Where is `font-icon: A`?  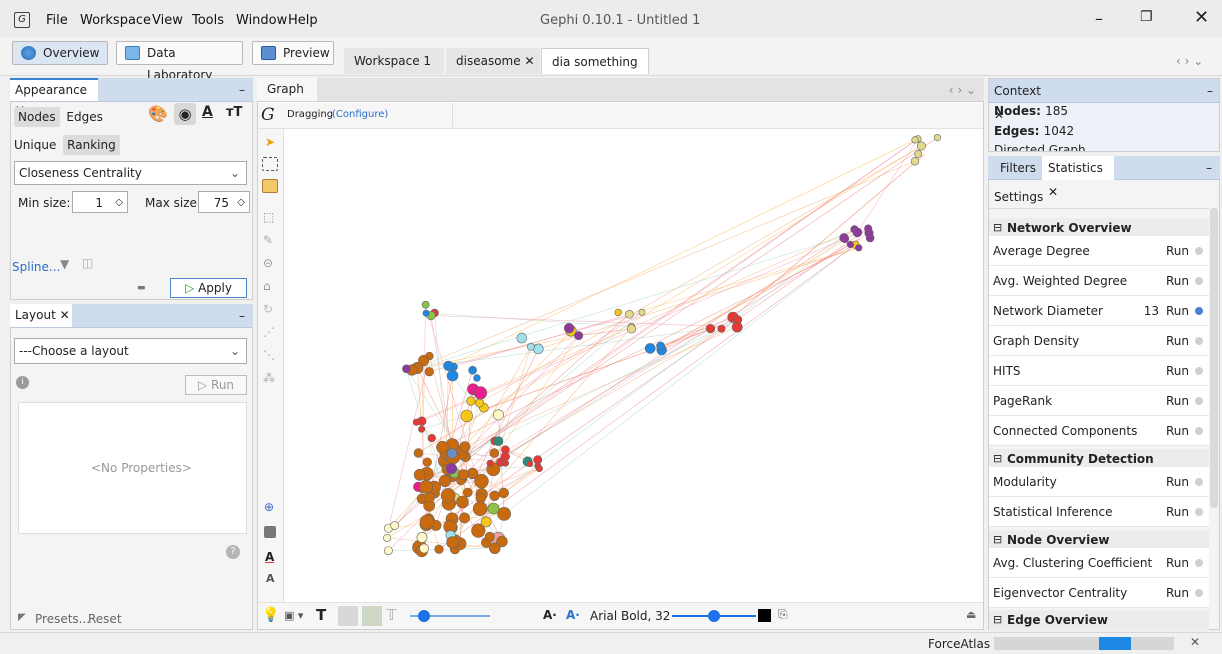
font-icon: A is located at coordinates (270, 578).